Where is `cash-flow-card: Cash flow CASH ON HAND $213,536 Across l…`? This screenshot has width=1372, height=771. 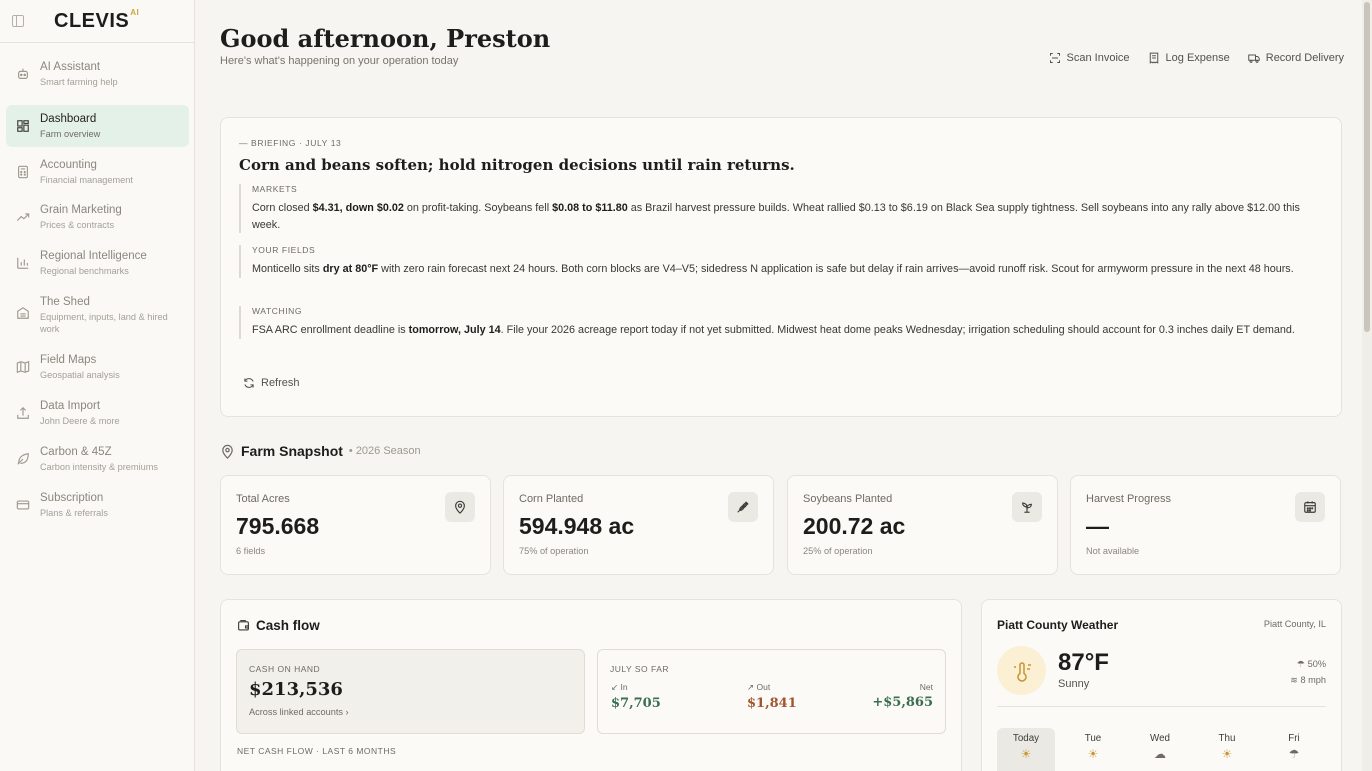 cash-flow-card: Cash flow CASH ON HAND $213,536 Across l… is located at coordinates (591, 685).